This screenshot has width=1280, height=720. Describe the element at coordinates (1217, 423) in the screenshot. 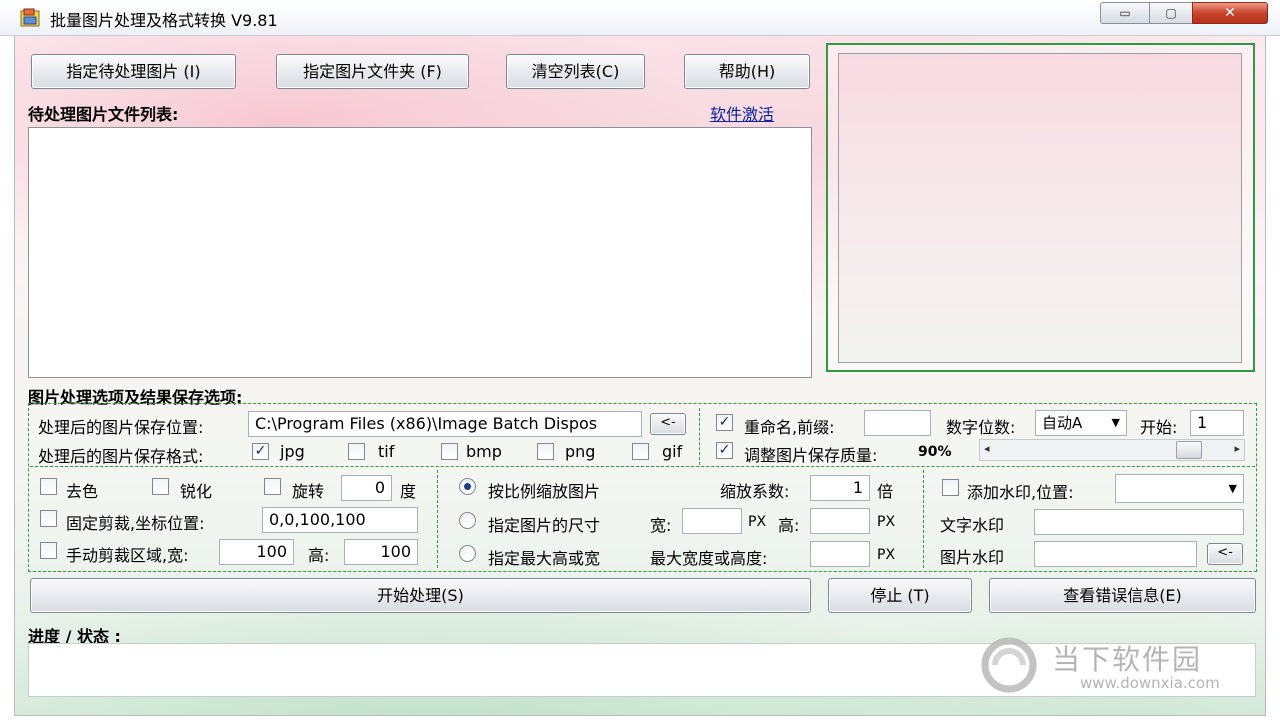

I see `start-number-input: 1` at that location.